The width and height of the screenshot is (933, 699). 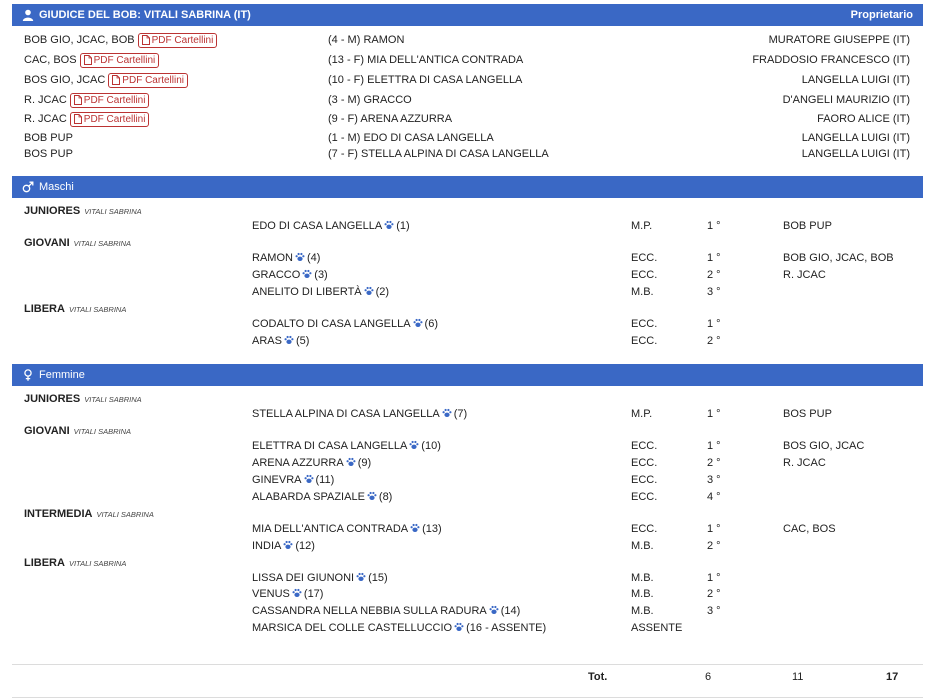 What do you see at coordinates (352, 628) in the screenshot?
I see `dog-name: MARSICA DEL COLLE CASTELLUCCIO` at bounding box center [352, 628].